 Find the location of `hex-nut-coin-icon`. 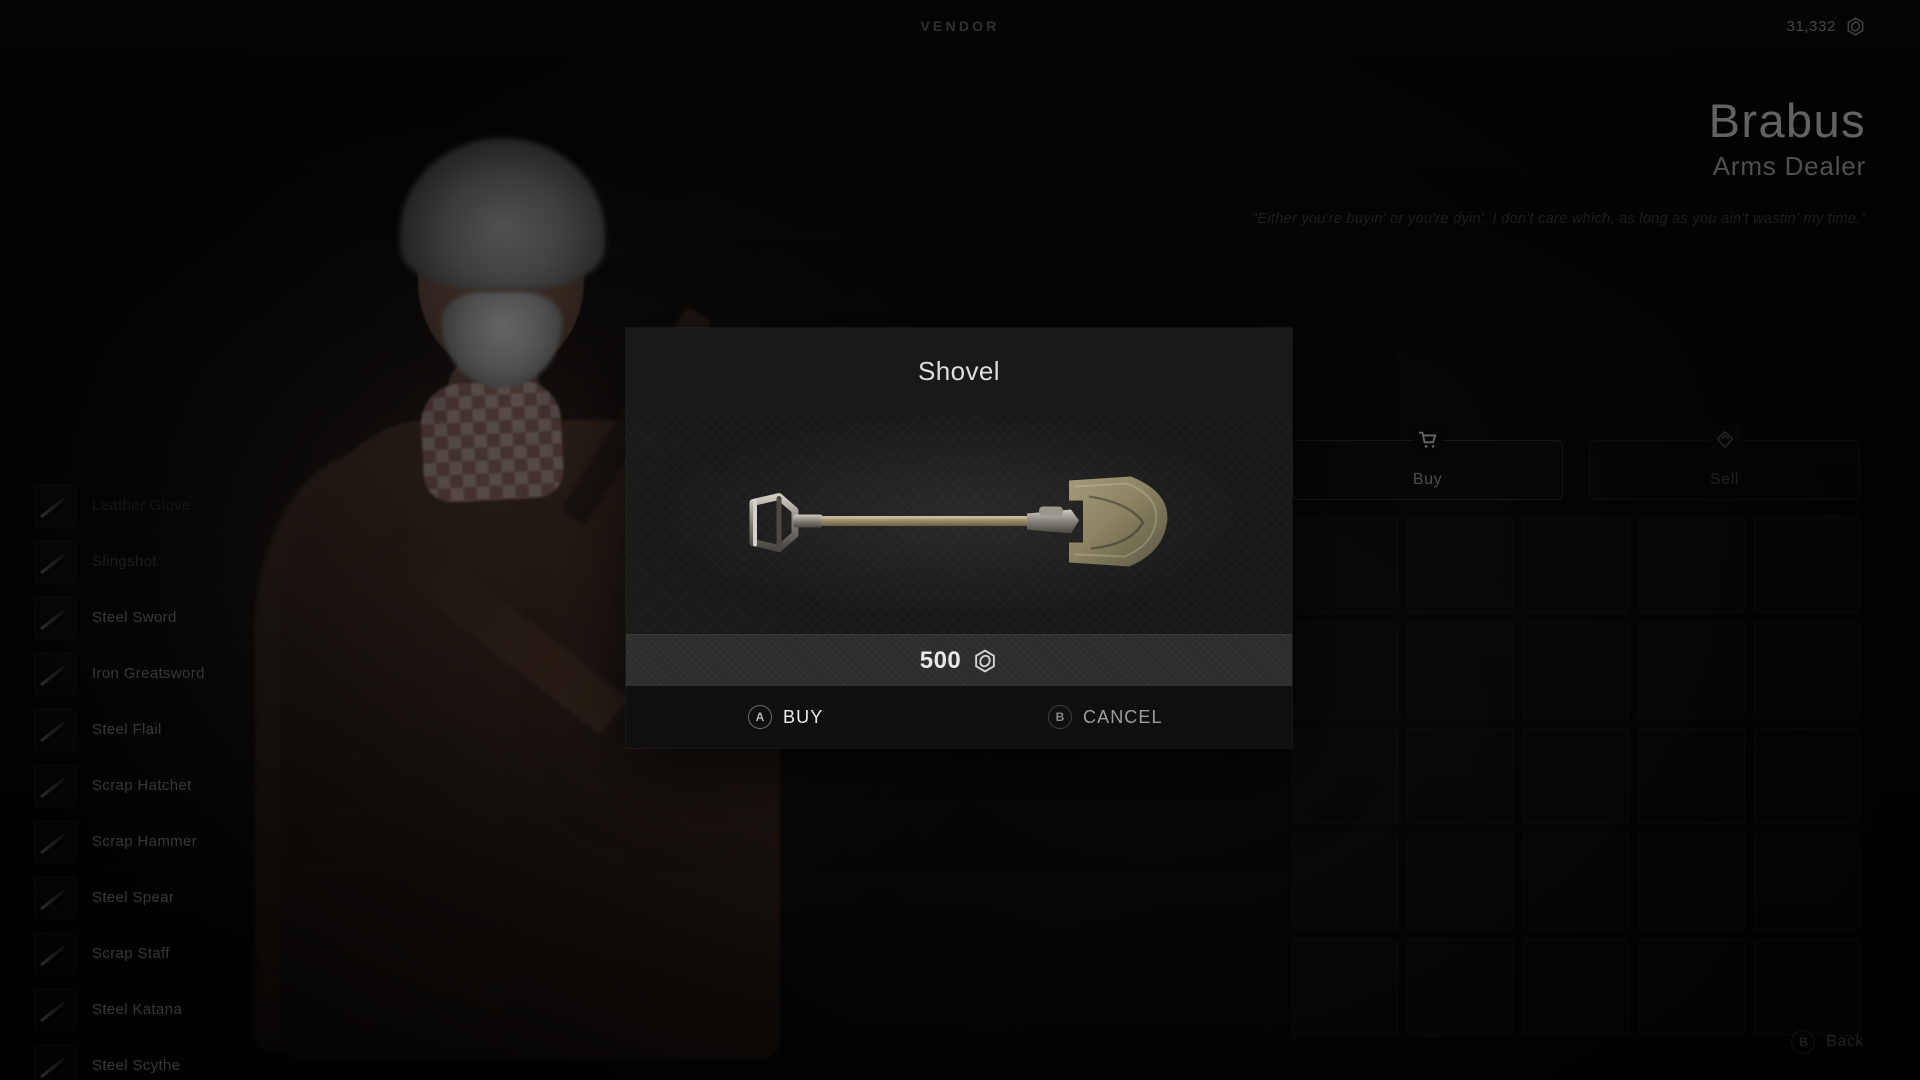

hex-nut-coin-icon is located at coordinates (985, 661).